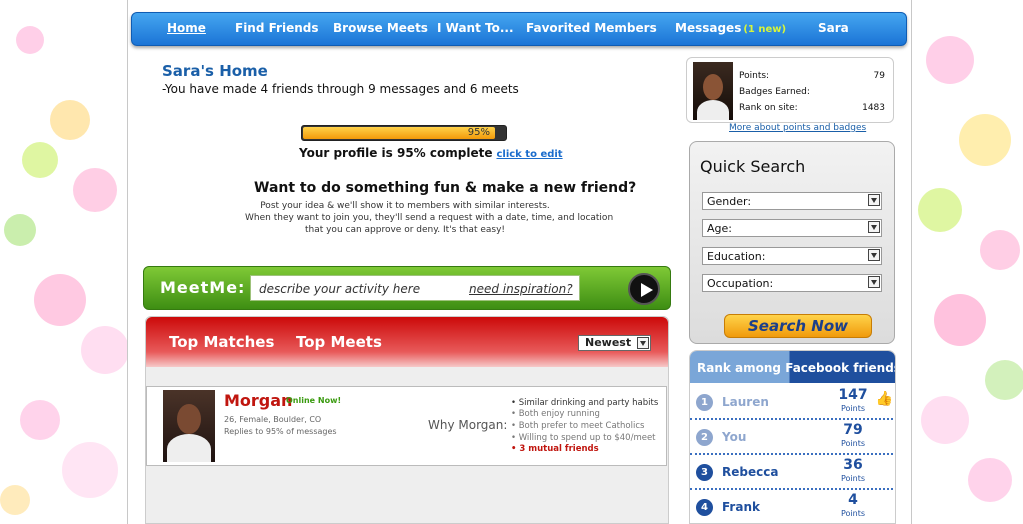 The image size is (1023, 524). Describe the element at coordinates (189, 426) in the screenshot. I see `match-avatar` at that location.